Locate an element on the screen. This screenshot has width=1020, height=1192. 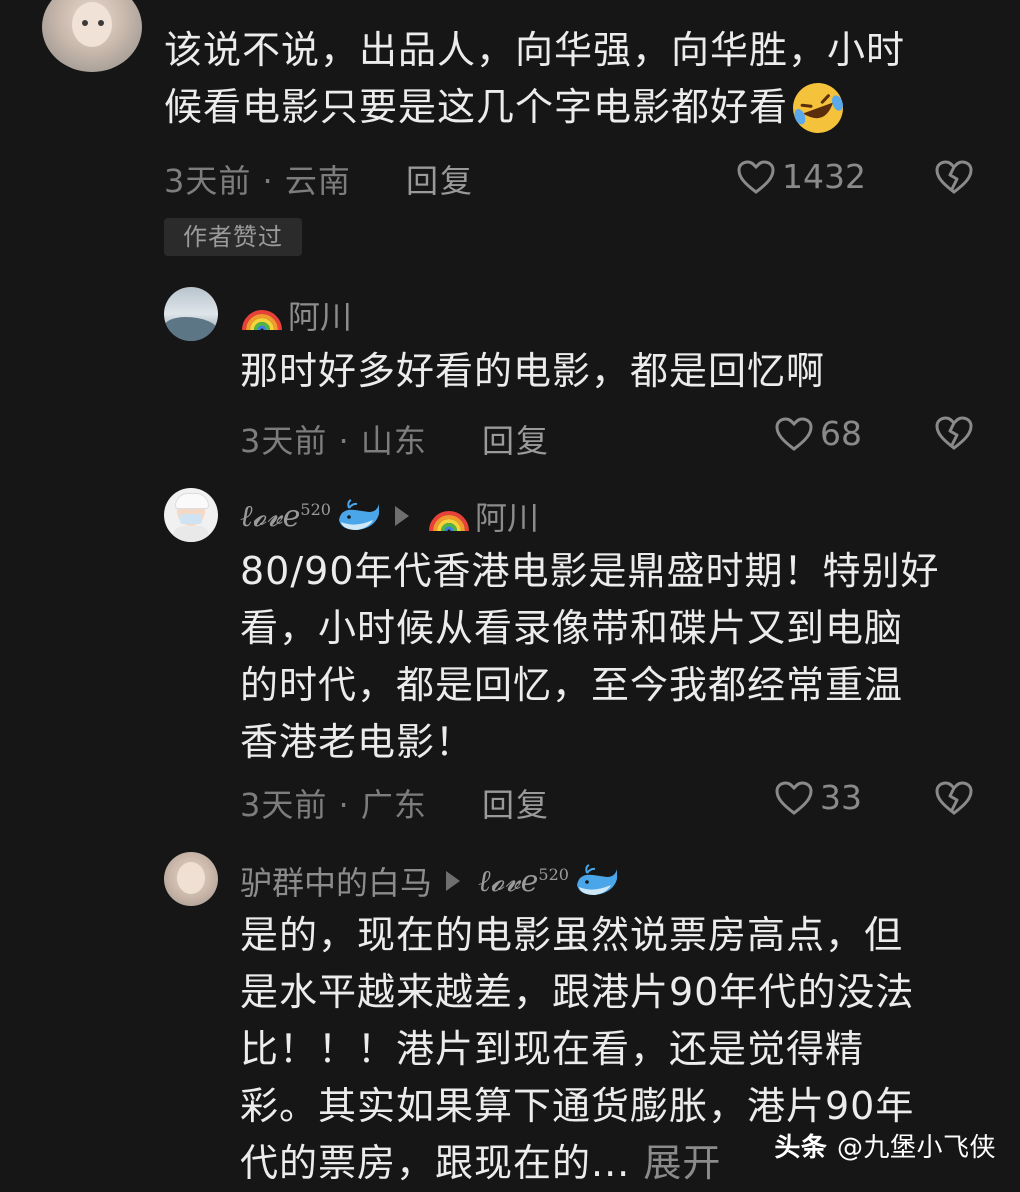
reply-text: 那时好多好看的电影，都是回忆啊 is located at coordinates (532, 371).